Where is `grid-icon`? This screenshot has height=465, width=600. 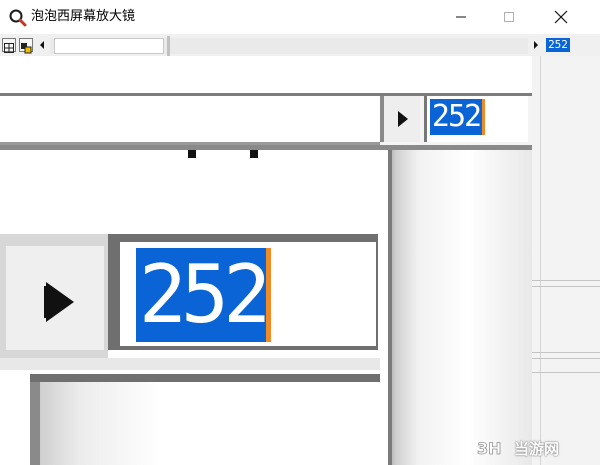 grid-icon is located at coordinates (9, 48).